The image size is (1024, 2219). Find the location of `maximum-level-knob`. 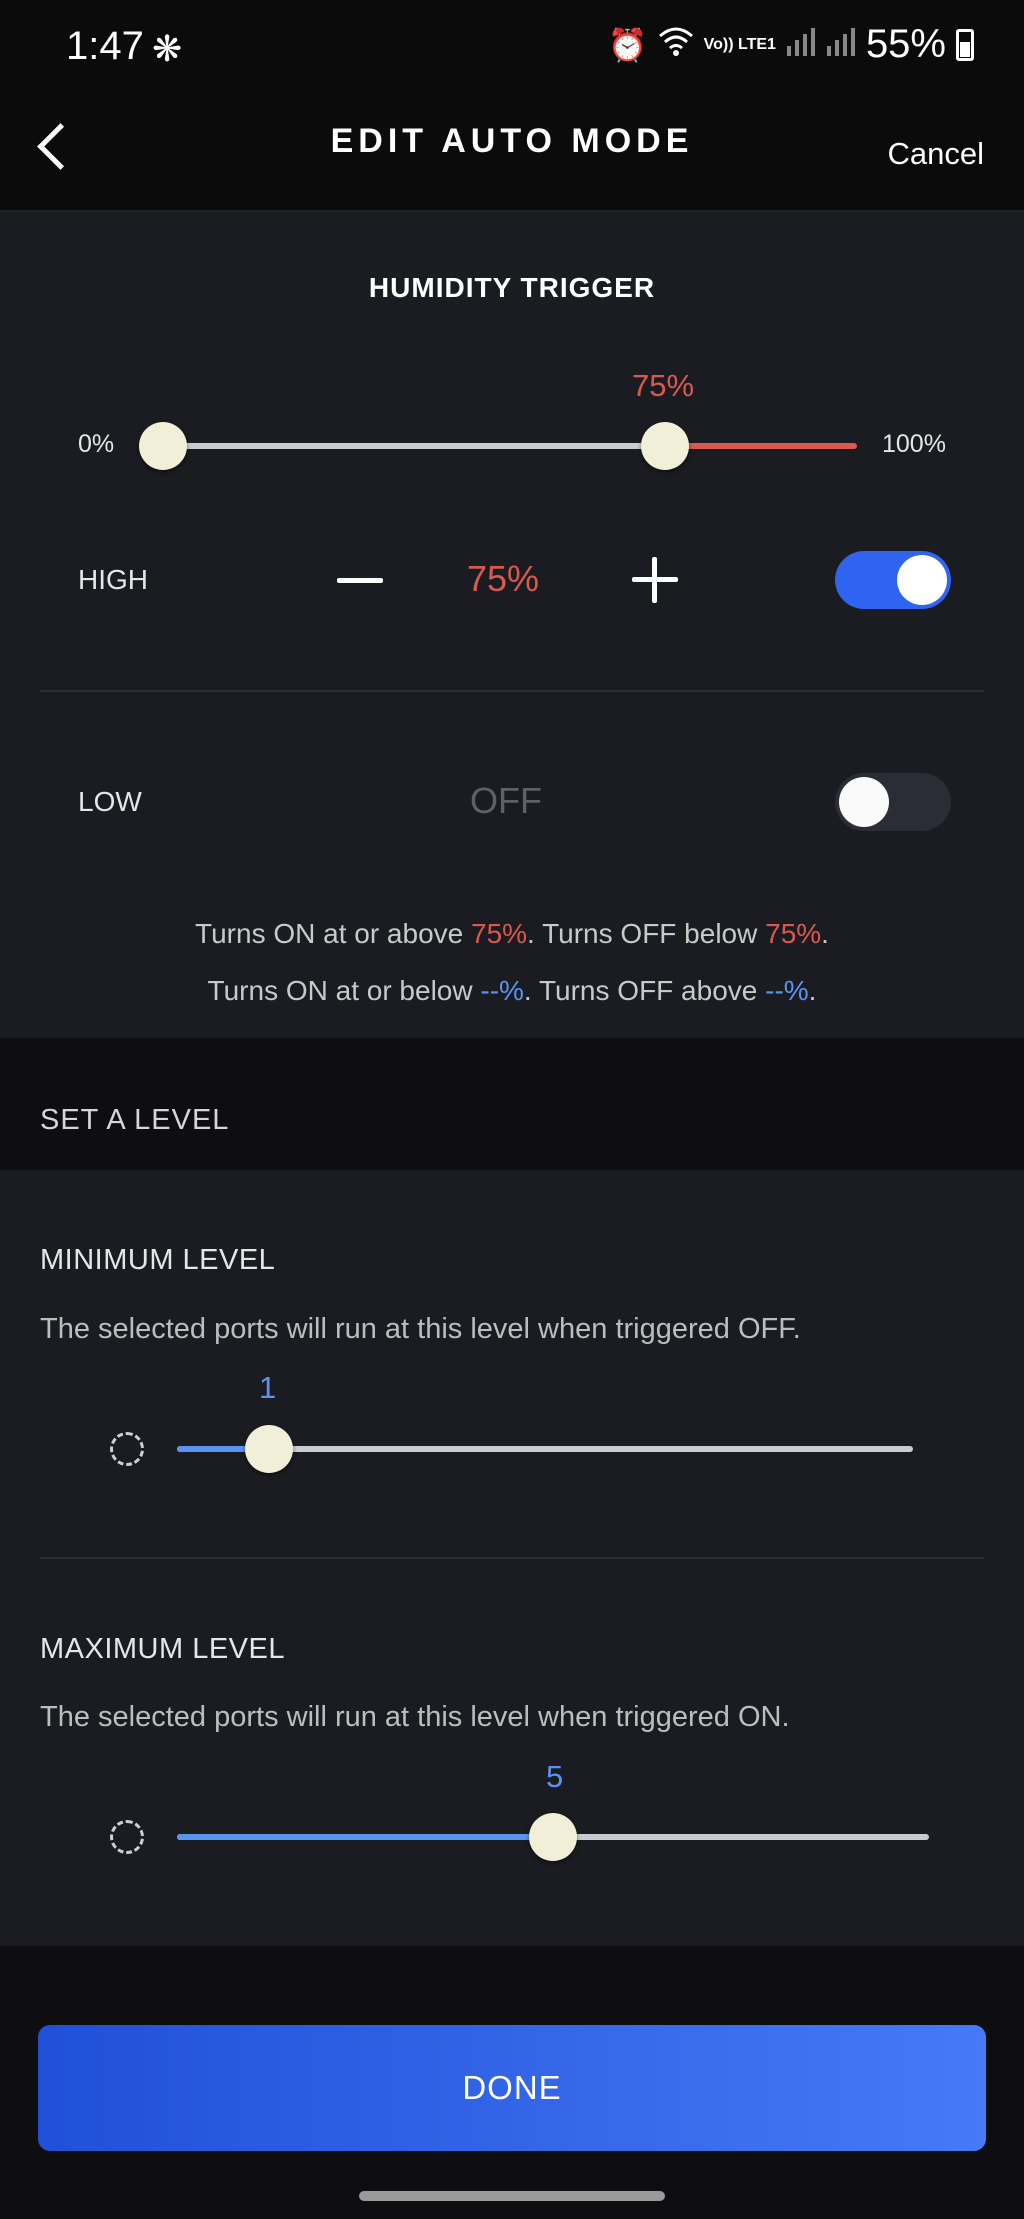

maximum-level-knob is located at coordinates (553, 1837).